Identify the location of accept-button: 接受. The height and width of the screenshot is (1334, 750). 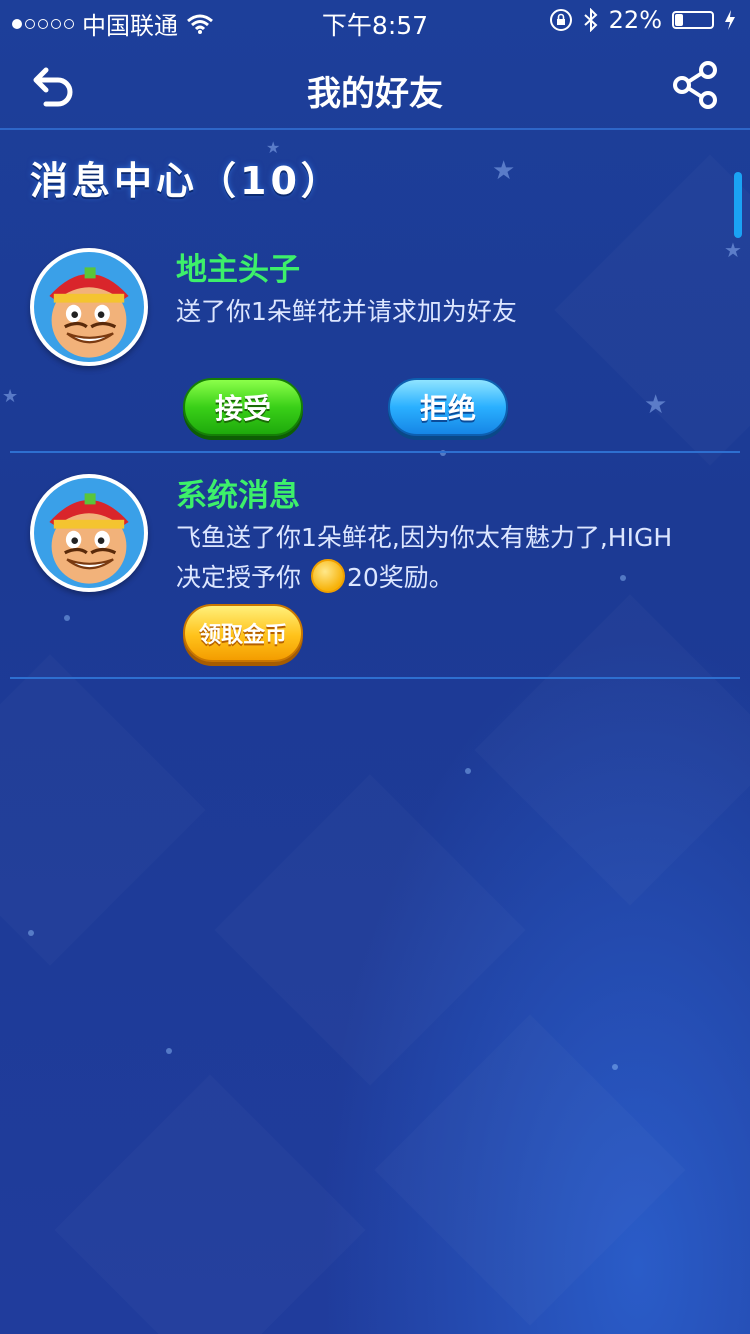
(243, 407).